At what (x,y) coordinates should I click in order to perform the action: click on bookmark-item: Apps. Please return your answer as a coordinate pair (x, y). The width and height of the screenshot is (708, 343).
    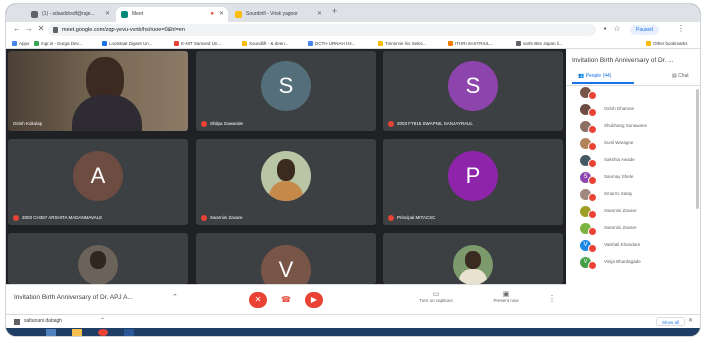
    Looking at the image, I should click on (20, 43).